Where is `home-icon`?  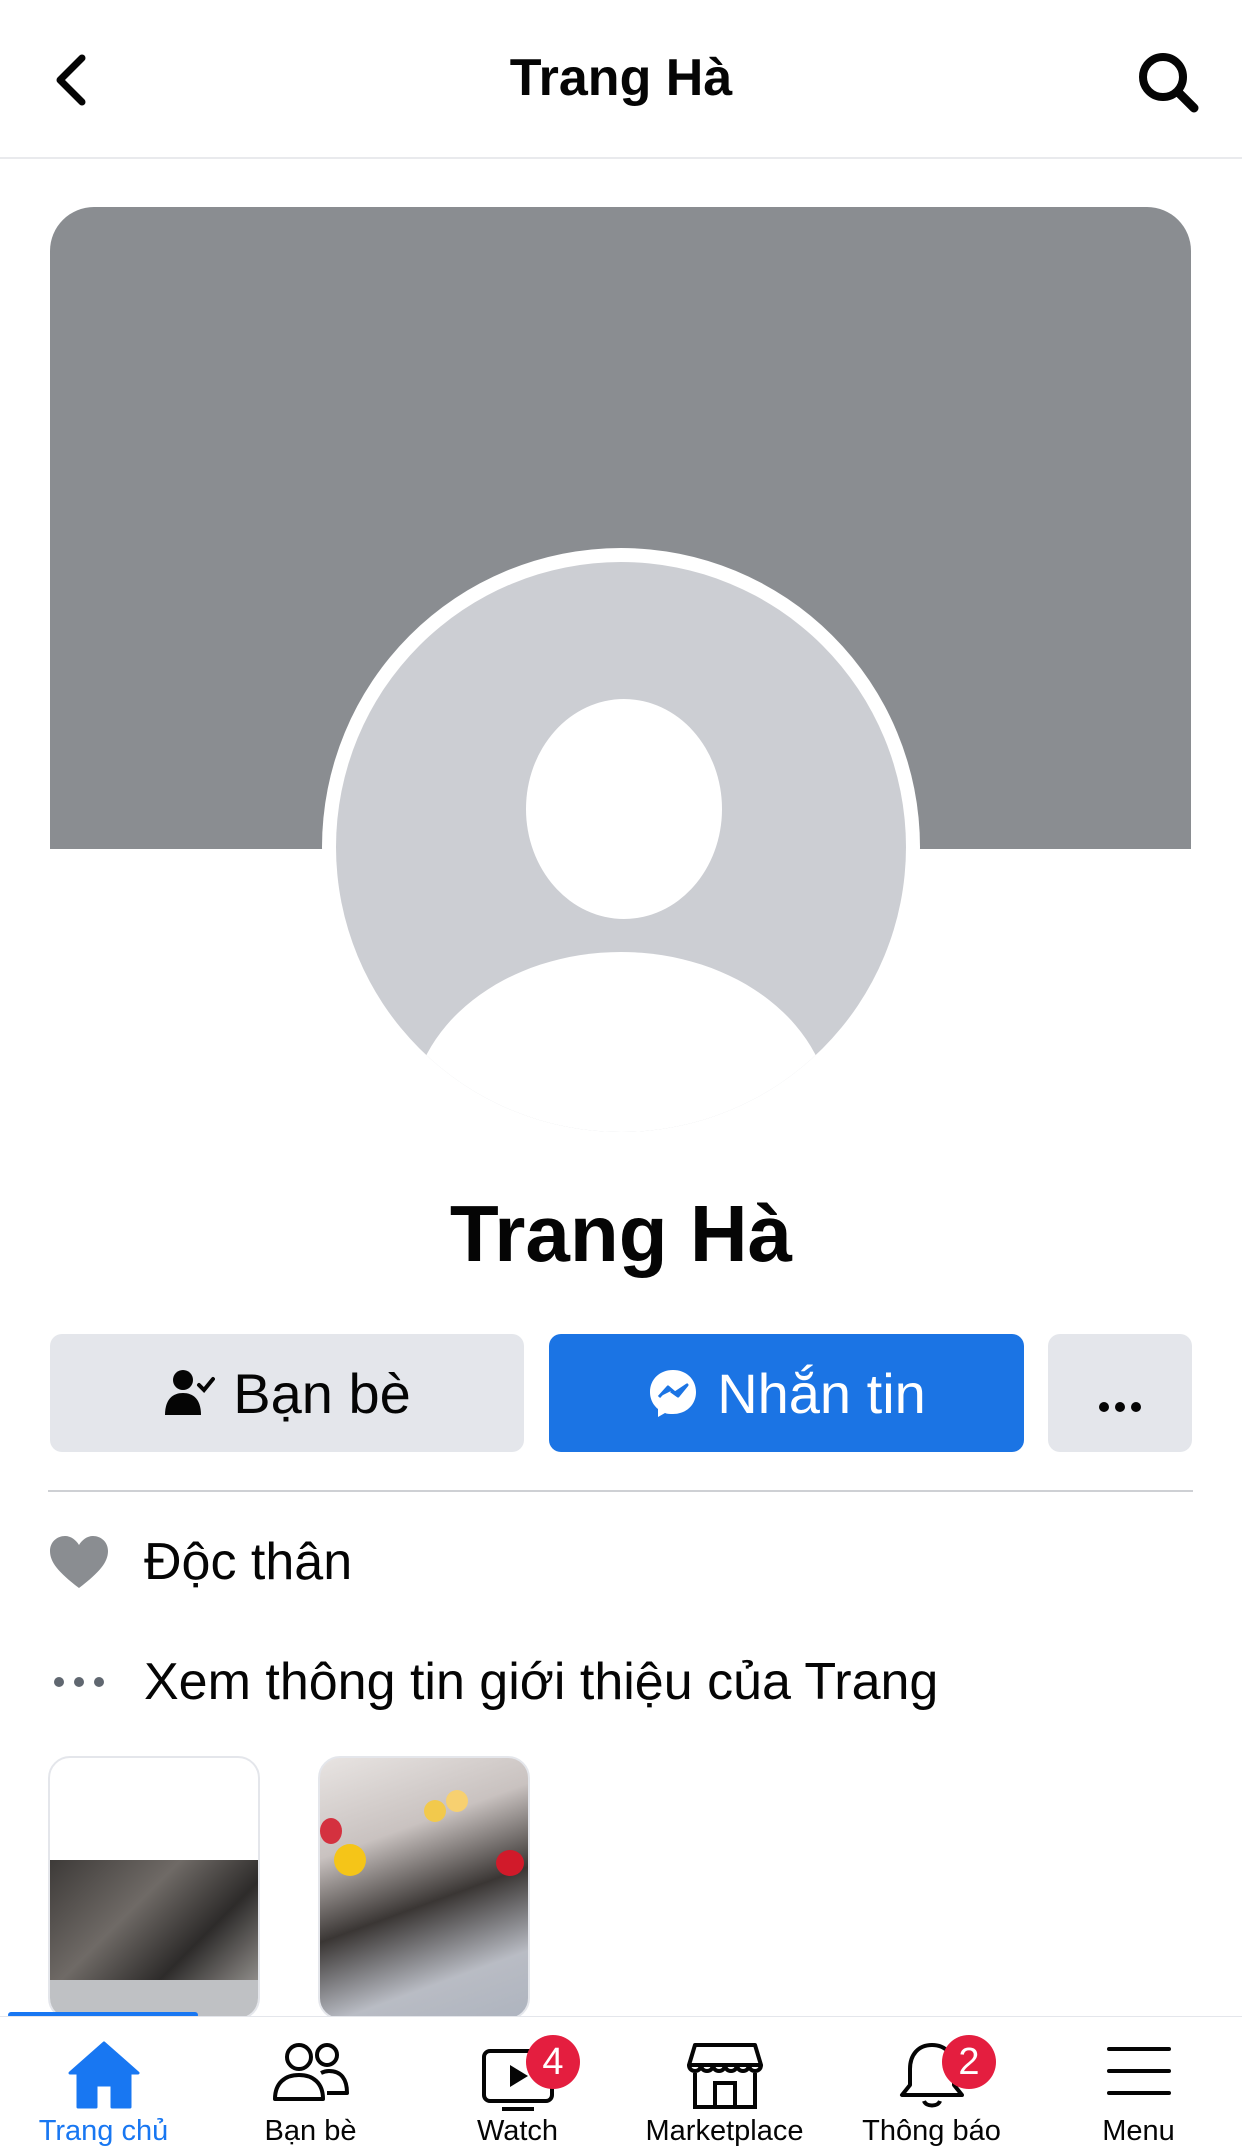
home-icon is located at coordinates (103, 2075).